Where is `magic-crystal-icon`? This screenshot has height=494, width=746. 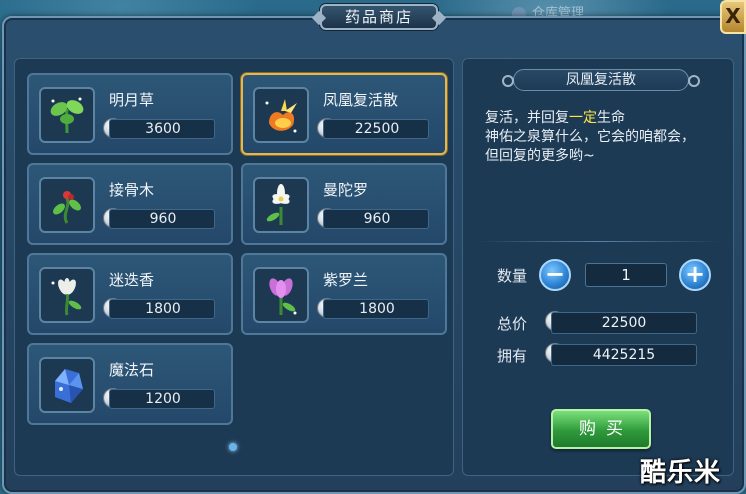
magic-crystal-icon is located at coordinates (67, 385).